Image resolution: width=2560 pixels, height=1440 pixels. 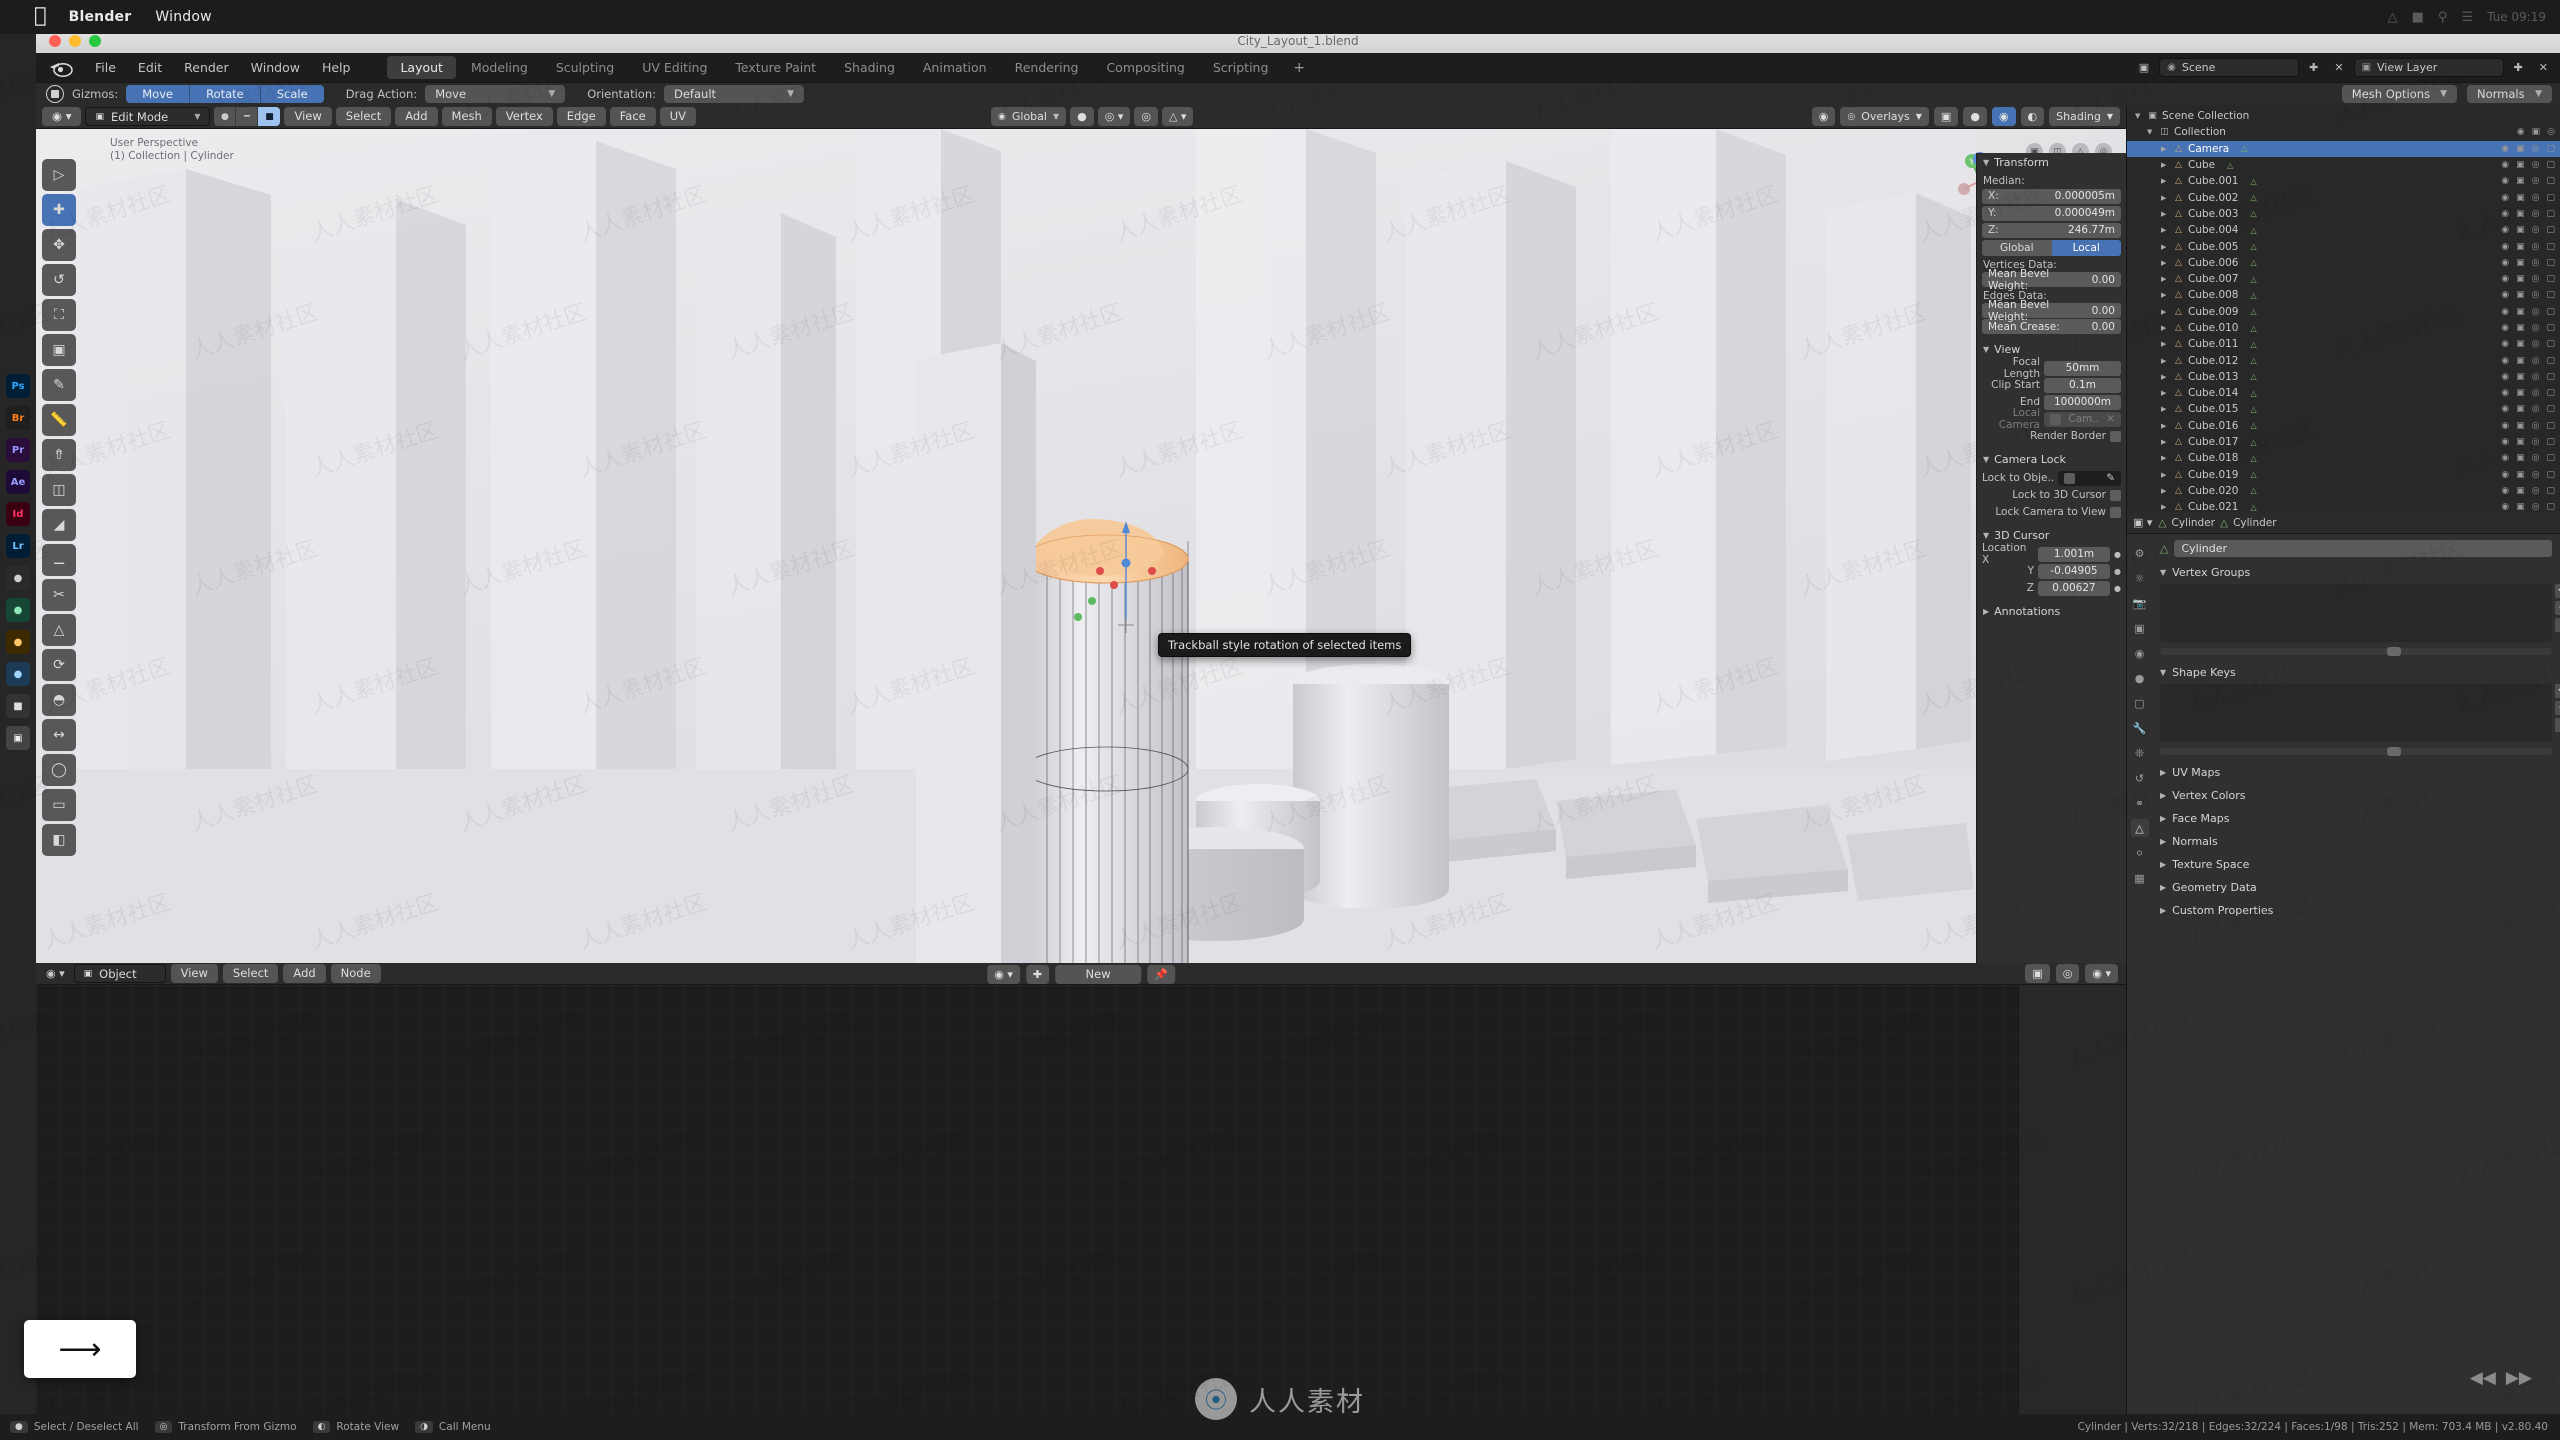 What do you see at coordinates (2067, 973) in the screenshot?
I see `snap-nodes-icon: ◎` at bounding box center [2067, 973].